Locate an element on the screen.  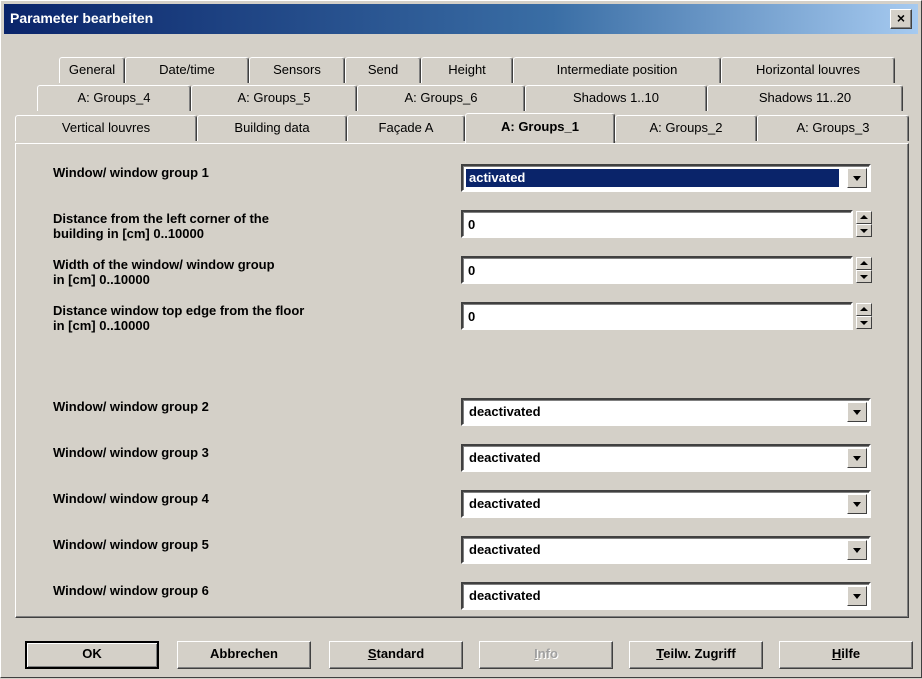
tab-sensors: Sensors is located at coordinates (297, 70).